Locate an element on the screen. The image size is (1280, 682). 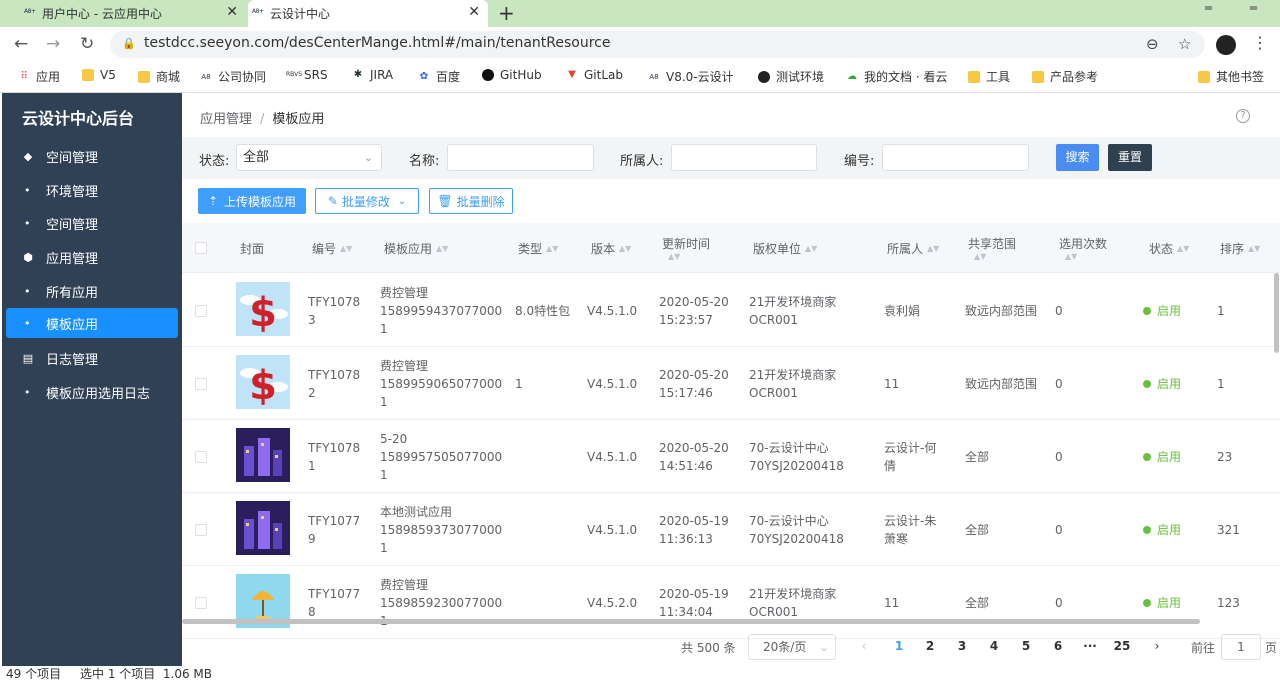
page-2: 2 is located at coordinates (930, 646).